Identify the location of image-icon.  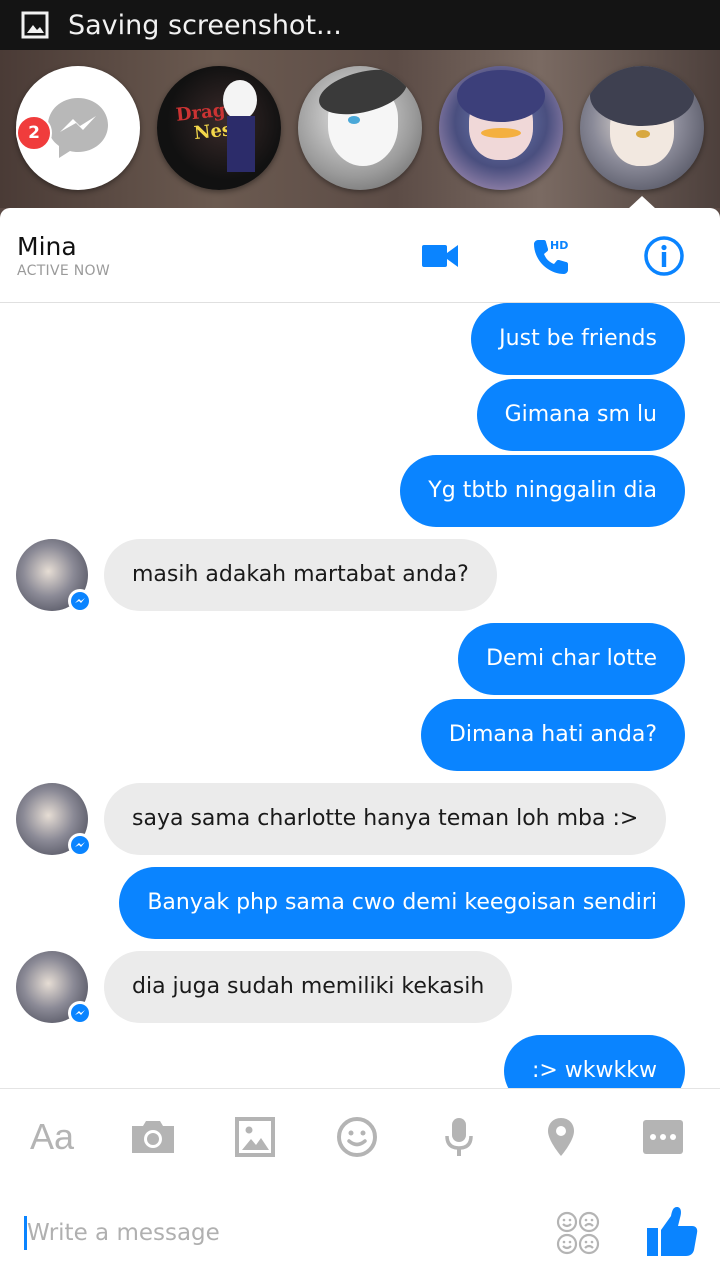
(255, 1137).